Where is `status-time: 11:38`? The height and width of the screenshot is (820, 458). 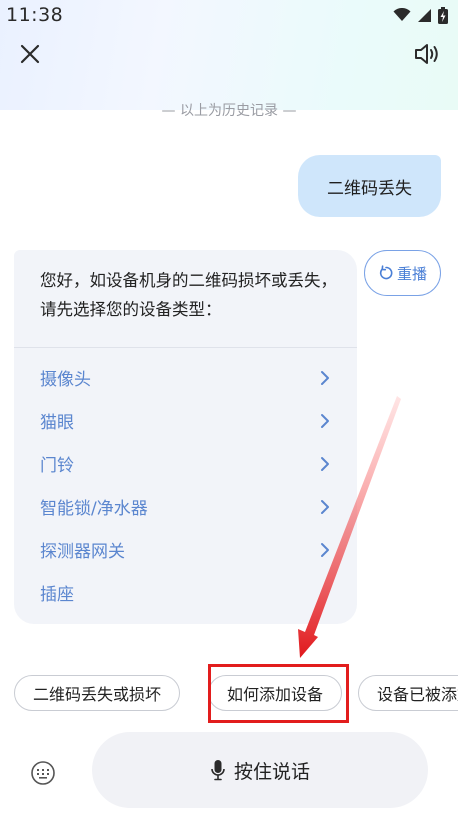 status-time: 11:38 is located at coordinates (35, 15).